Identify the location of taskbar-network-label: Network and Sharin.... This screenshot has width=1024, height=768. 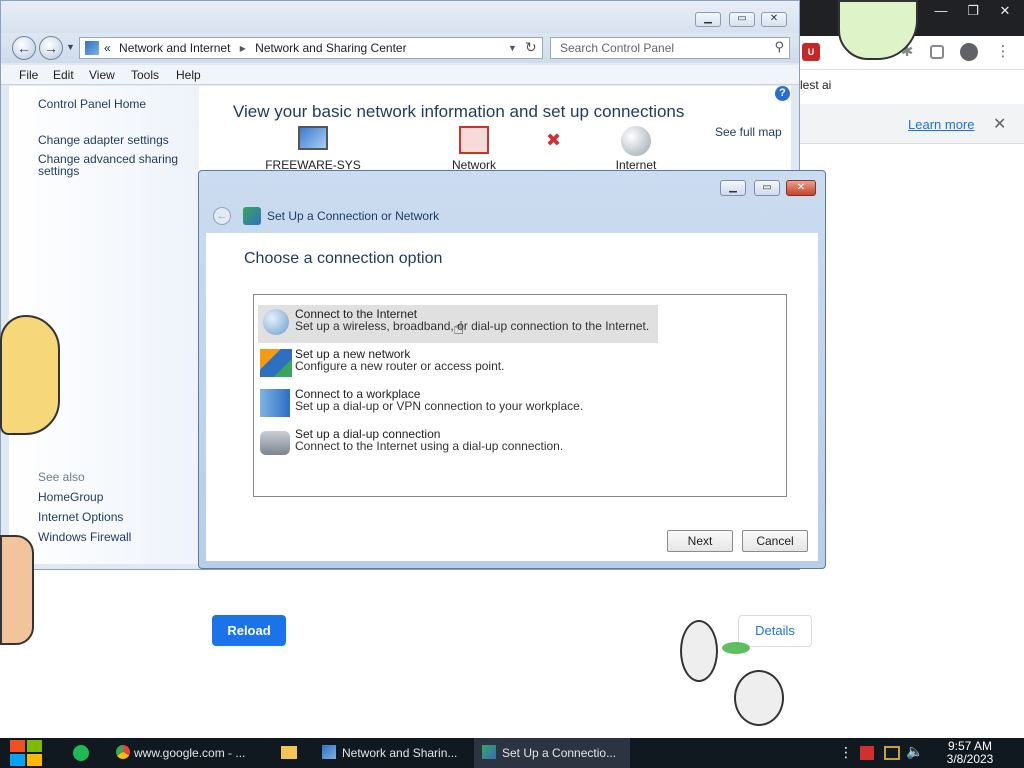
(400, 753).